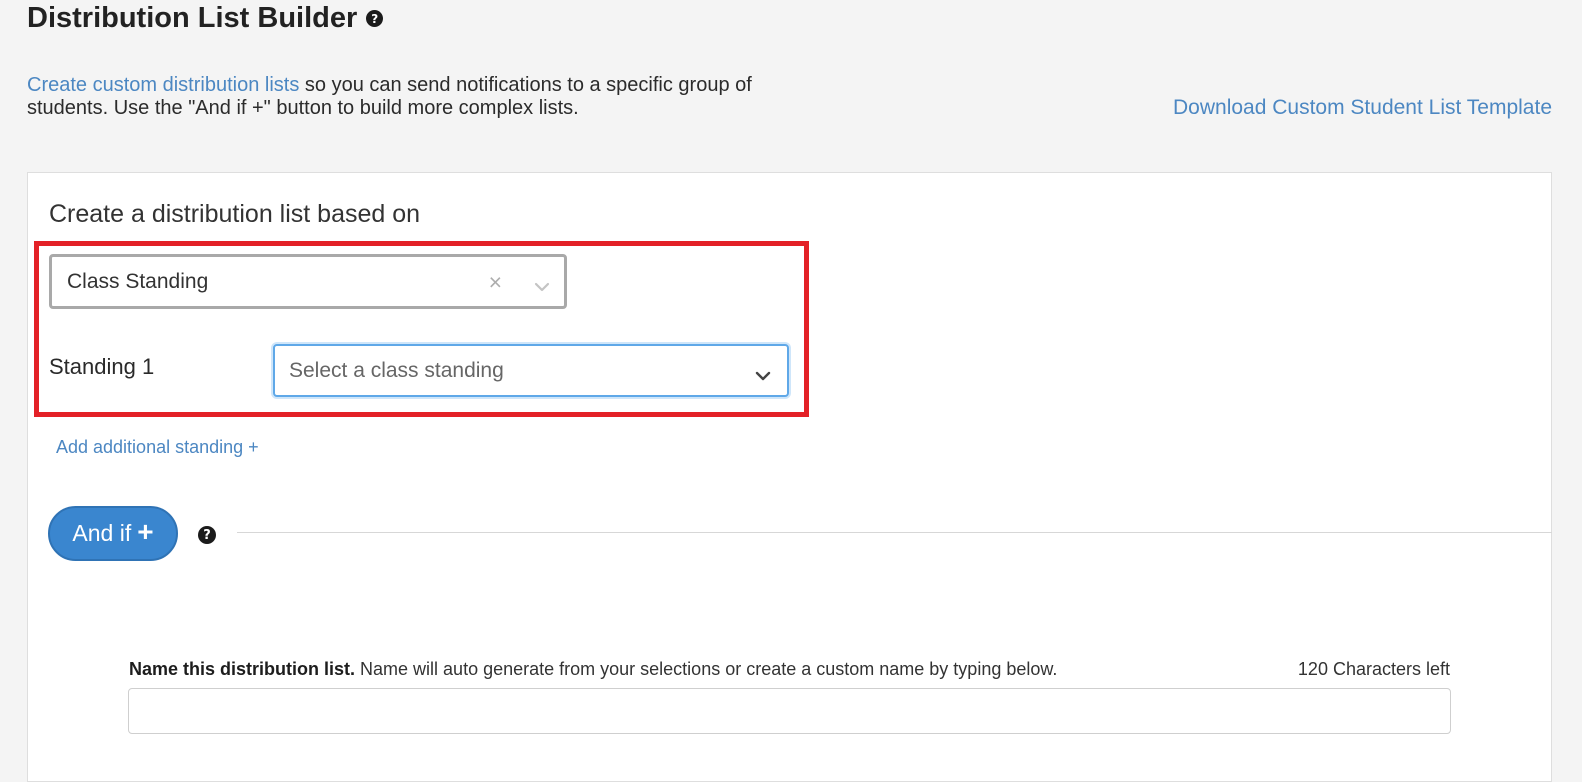 This screenshot has width=1582, height=782. I want to click on criteria-select-value: Class Standing, so click(138, 281).